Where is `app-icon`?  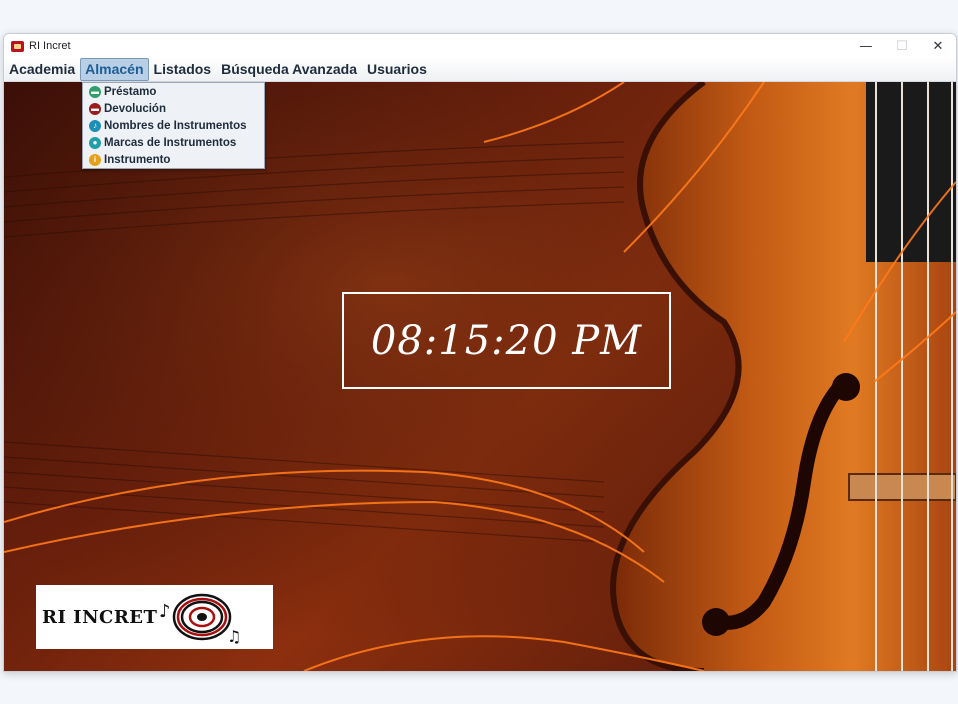
app-icon is located at coordinates (17, 46).